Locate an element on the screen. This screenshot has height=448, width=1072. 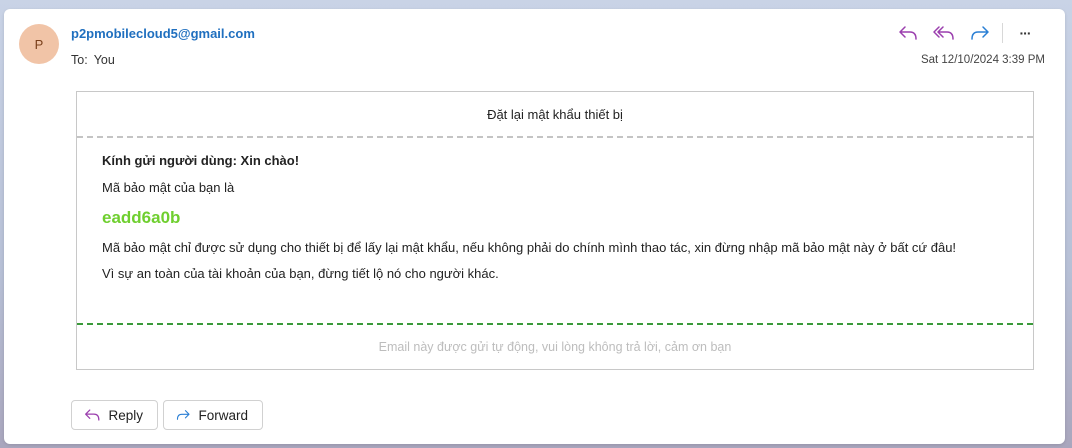
message-actions: ··· is located at coordinates (966, 33).